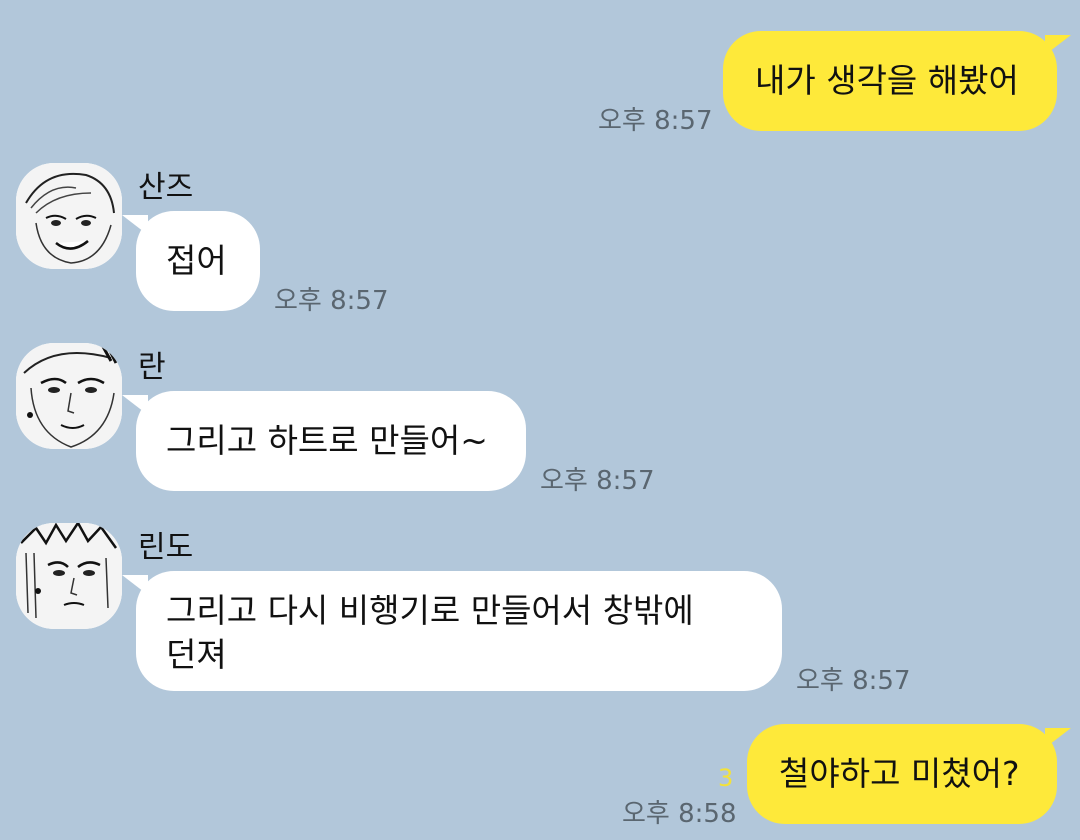  Describe the element at coordinates (430, 610) in the screenshot. I see `message-text-line: 그리고 다시 비행기로 만들어서 창밖에` at that location.